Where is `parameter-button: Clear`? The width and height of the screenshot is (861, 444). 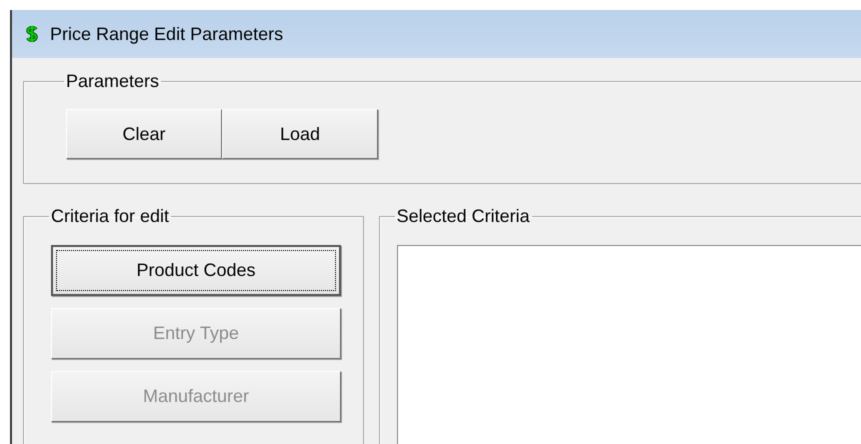
parameter-button: Clear is located at coordinates (144, 134).